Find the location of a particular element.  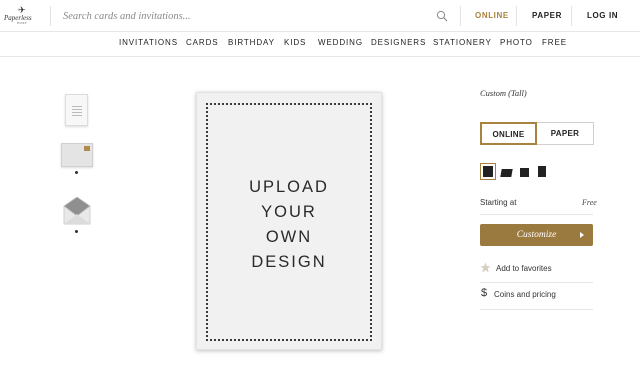

category-kids: KIDS is located at coordinates (295, 42).